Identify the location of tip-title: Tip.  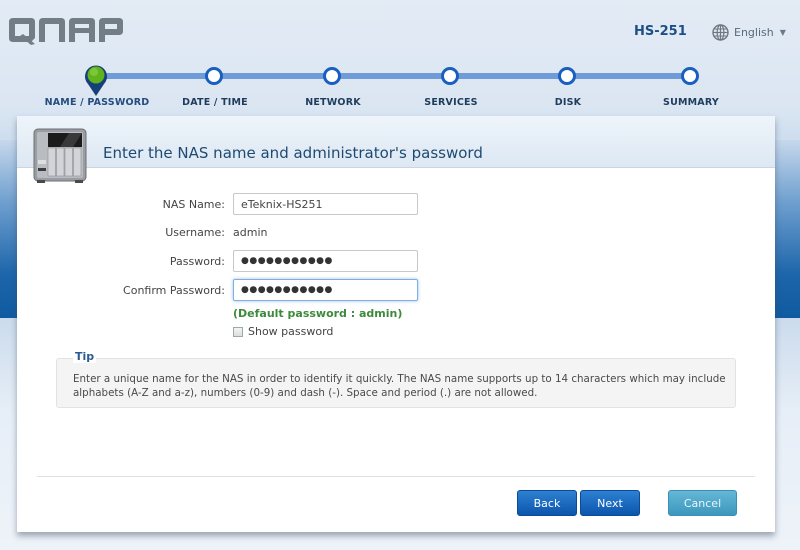
(85, 356).